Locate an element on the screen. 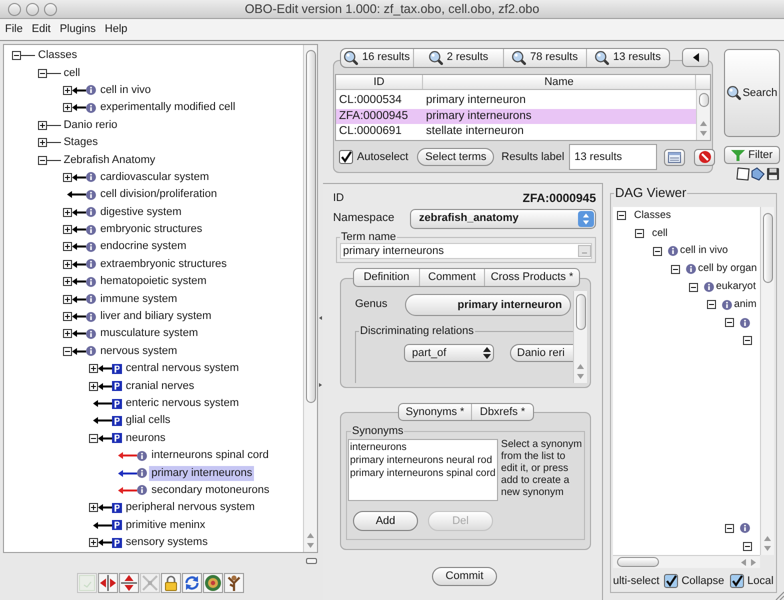 The width and height of the screenshot is (784, 600). term-button: Danio reri is located at coordinates (541, 353).